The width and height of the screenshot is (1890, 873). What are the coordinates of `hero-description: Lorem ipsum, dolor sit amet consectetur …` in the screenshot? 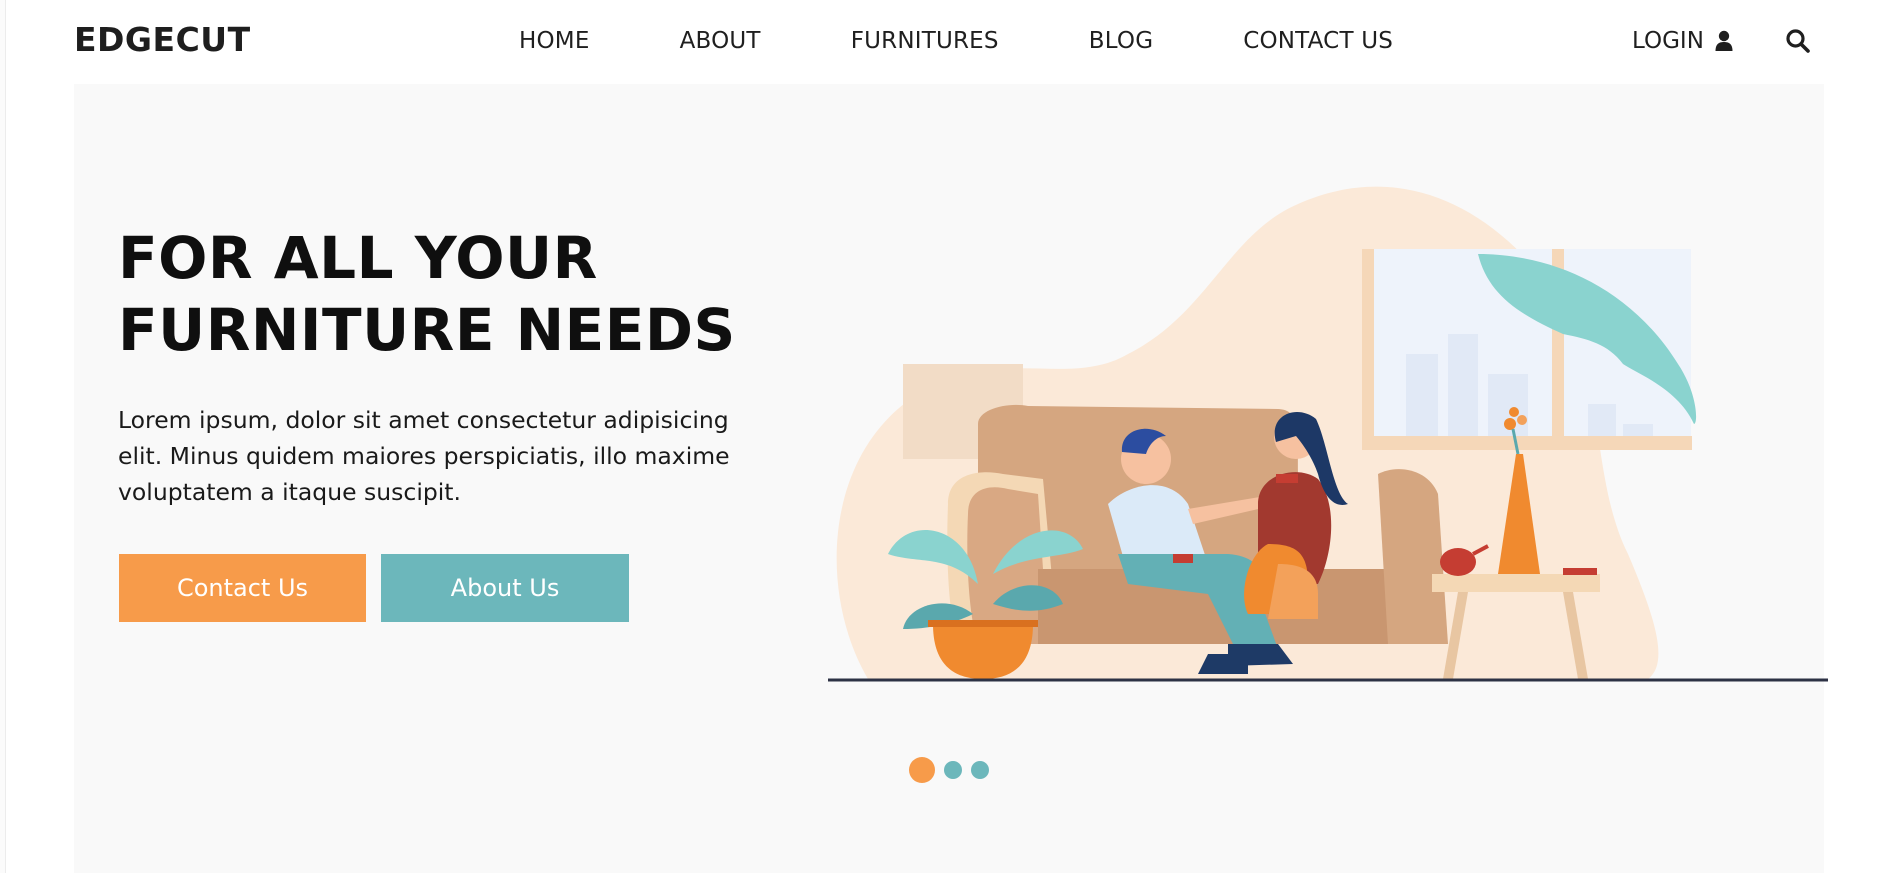 It's located at (424, 456).